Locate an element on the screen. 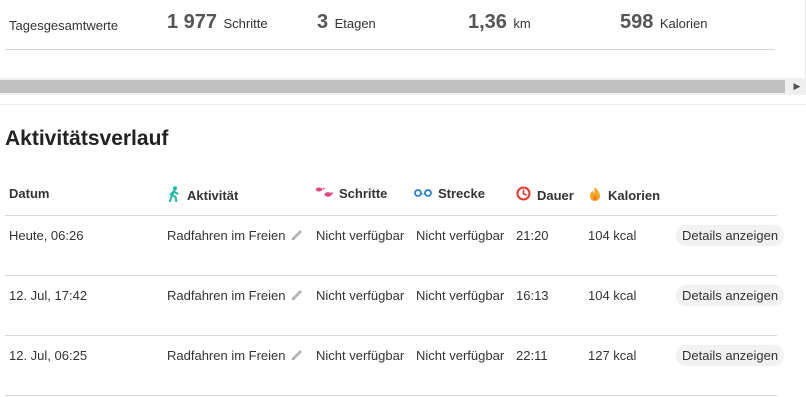 The width and height of the screenshot is (806, 397). header-divider is located at coordinates (391, 215).